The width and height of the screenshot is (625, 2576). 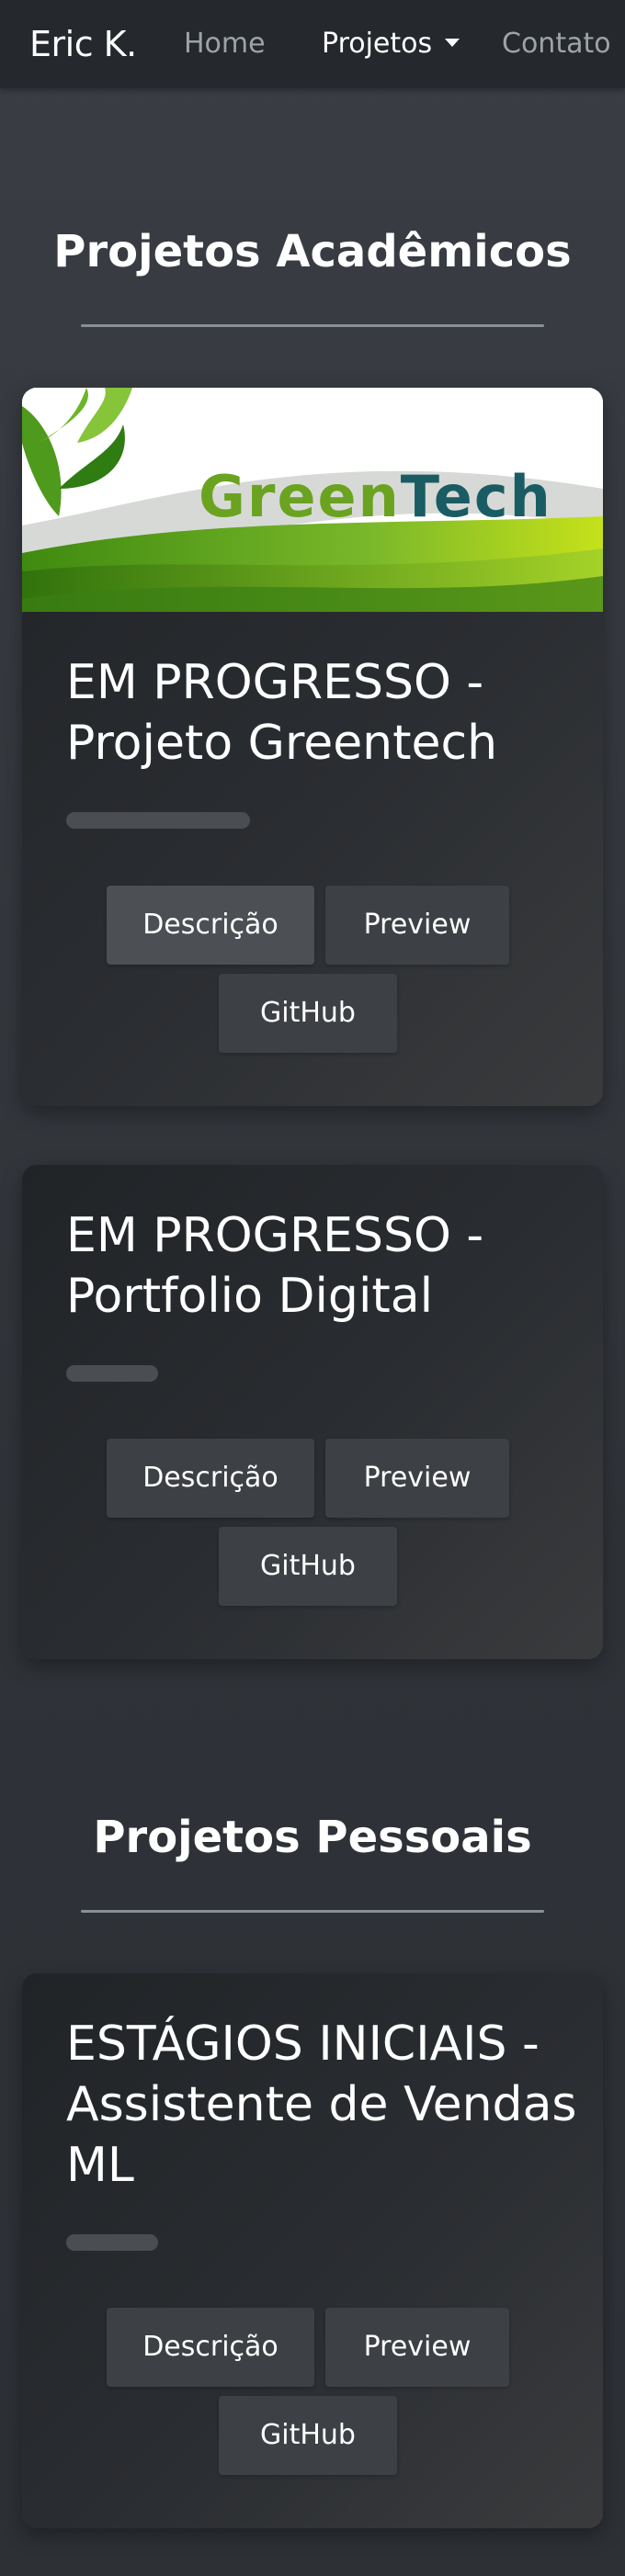 I want to click on section-title-pessoais: Projetos Pessoais, so click(x=312, y=1837).